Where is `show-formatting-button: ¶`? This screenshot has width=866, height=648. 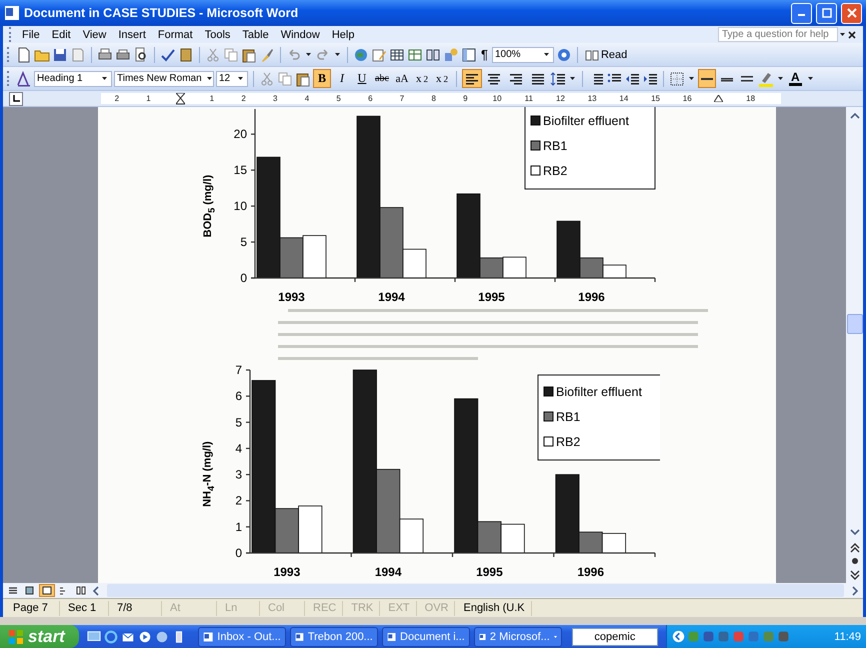
show-formatting-button: ¶ is located at coordinates (484, 54).